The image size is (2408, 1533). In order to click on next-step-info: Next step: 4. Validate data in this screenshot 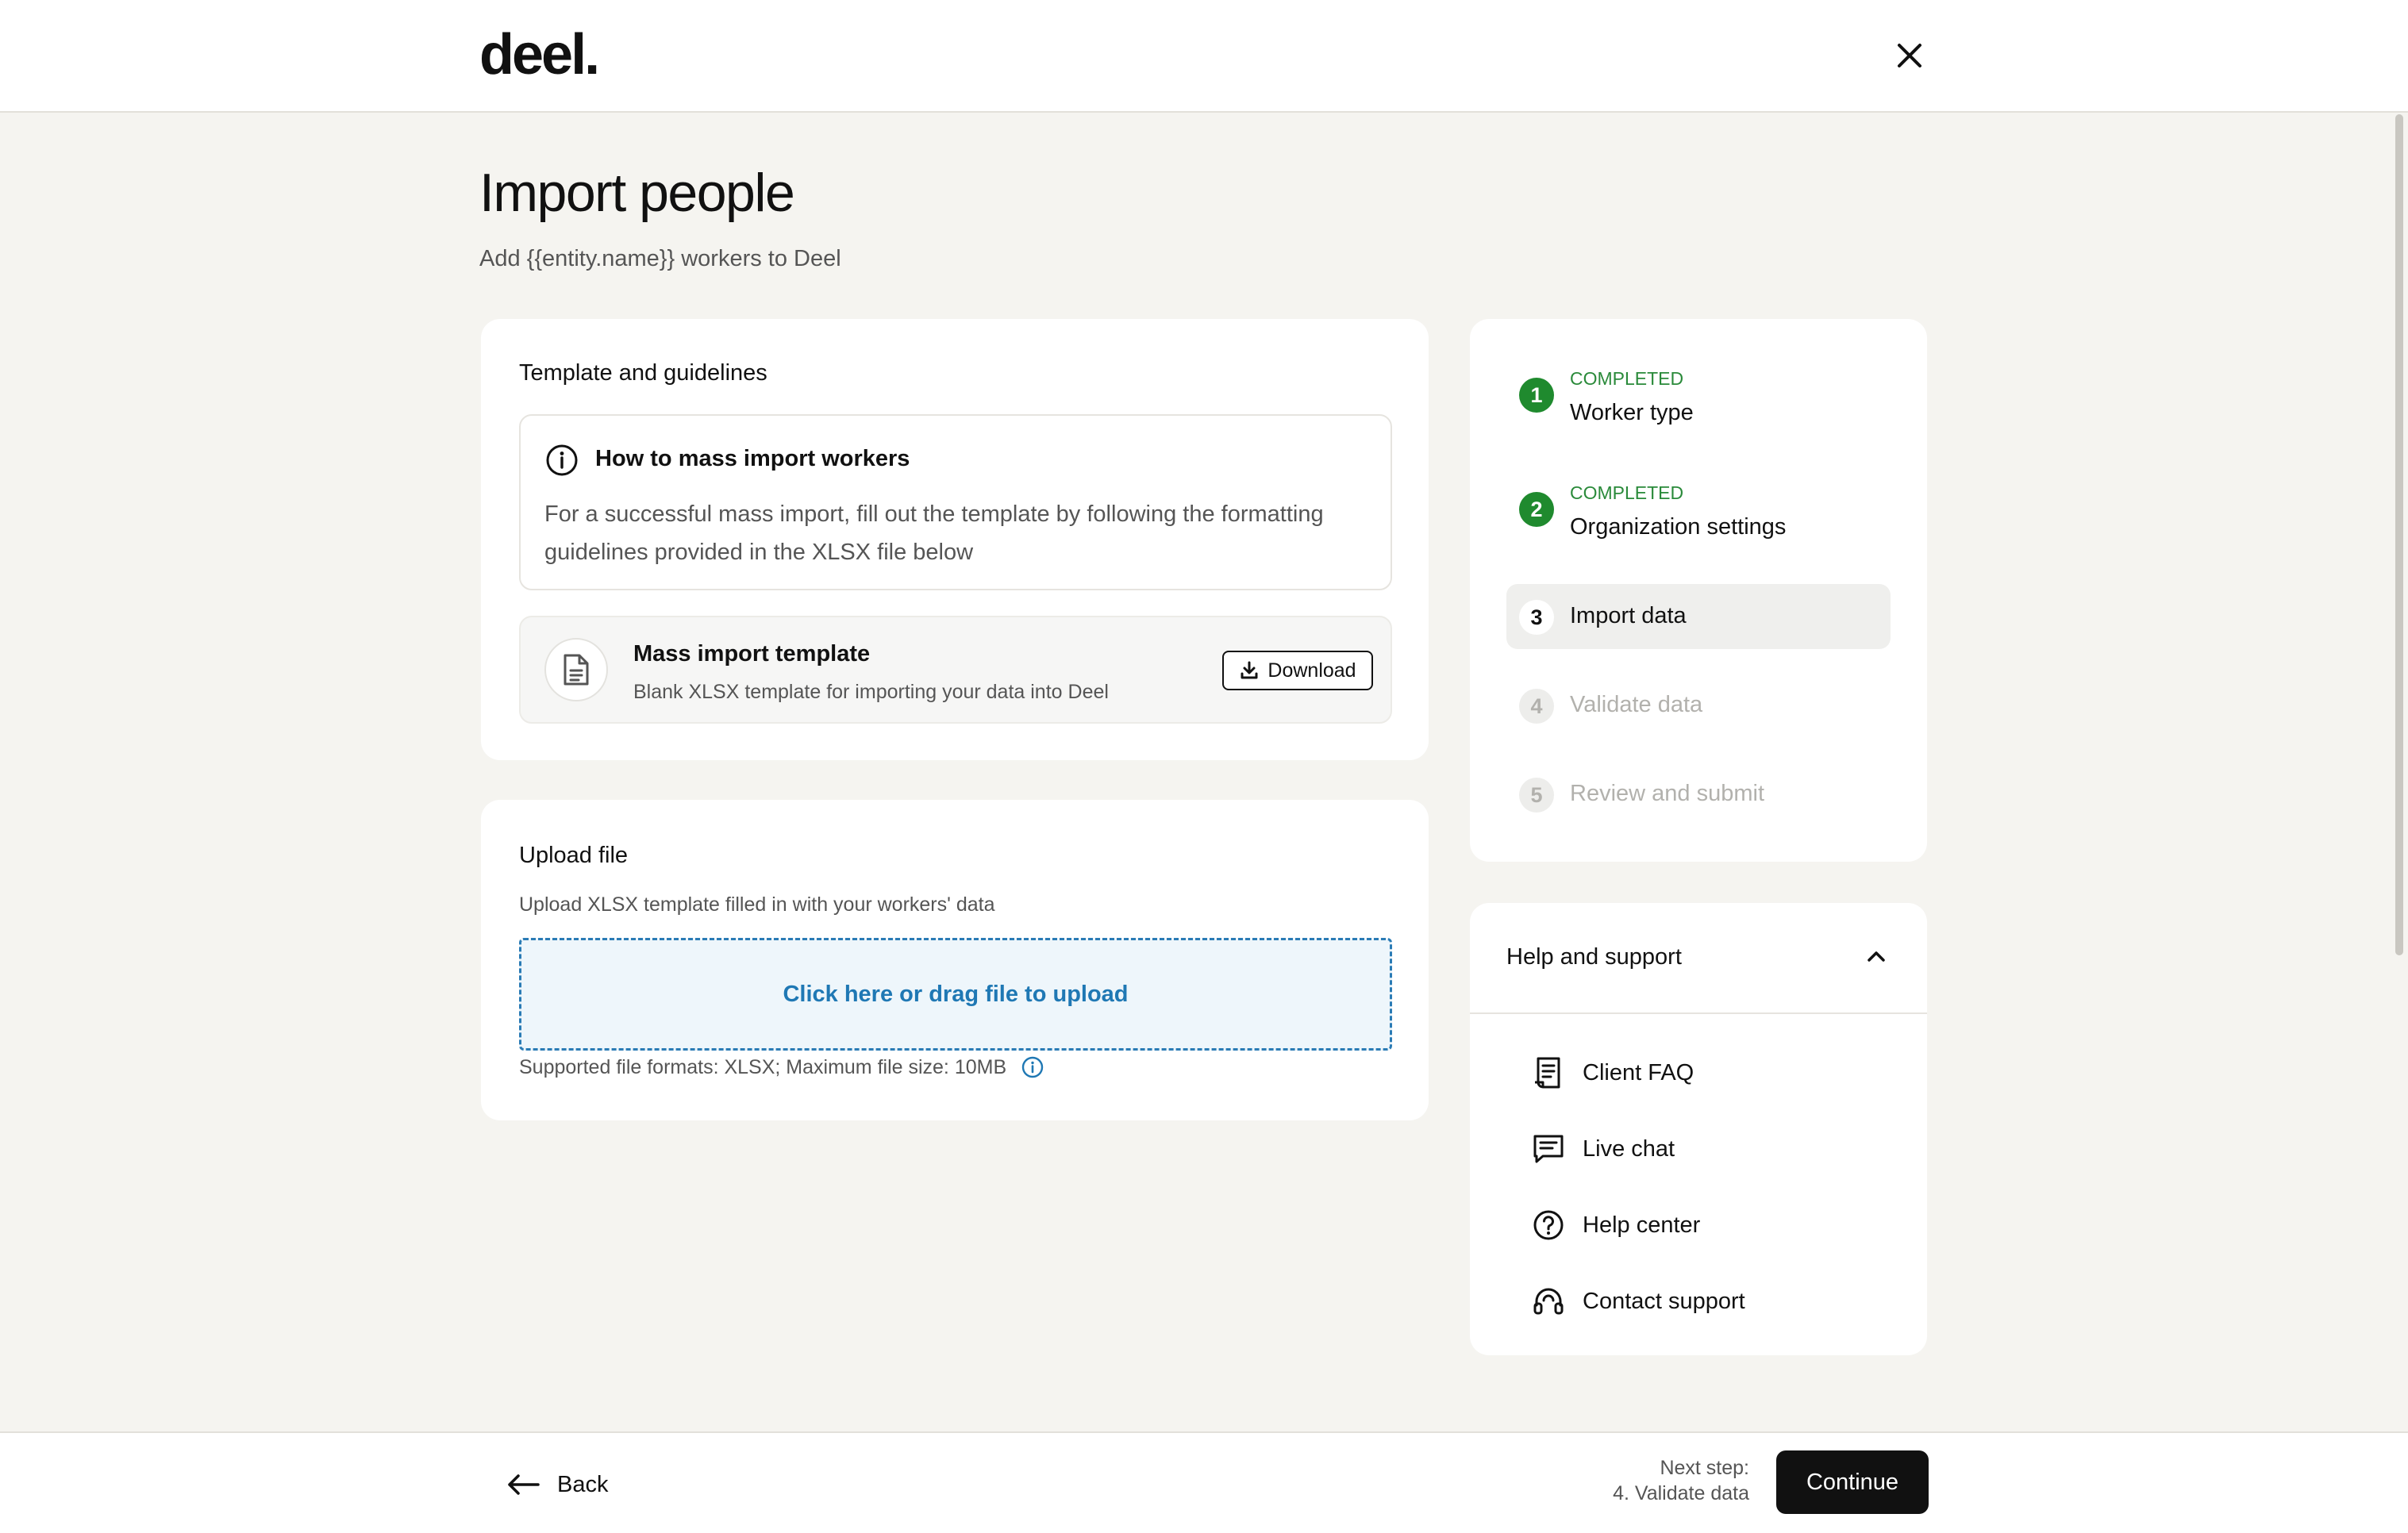, I will do `click(1652, 1480)`.